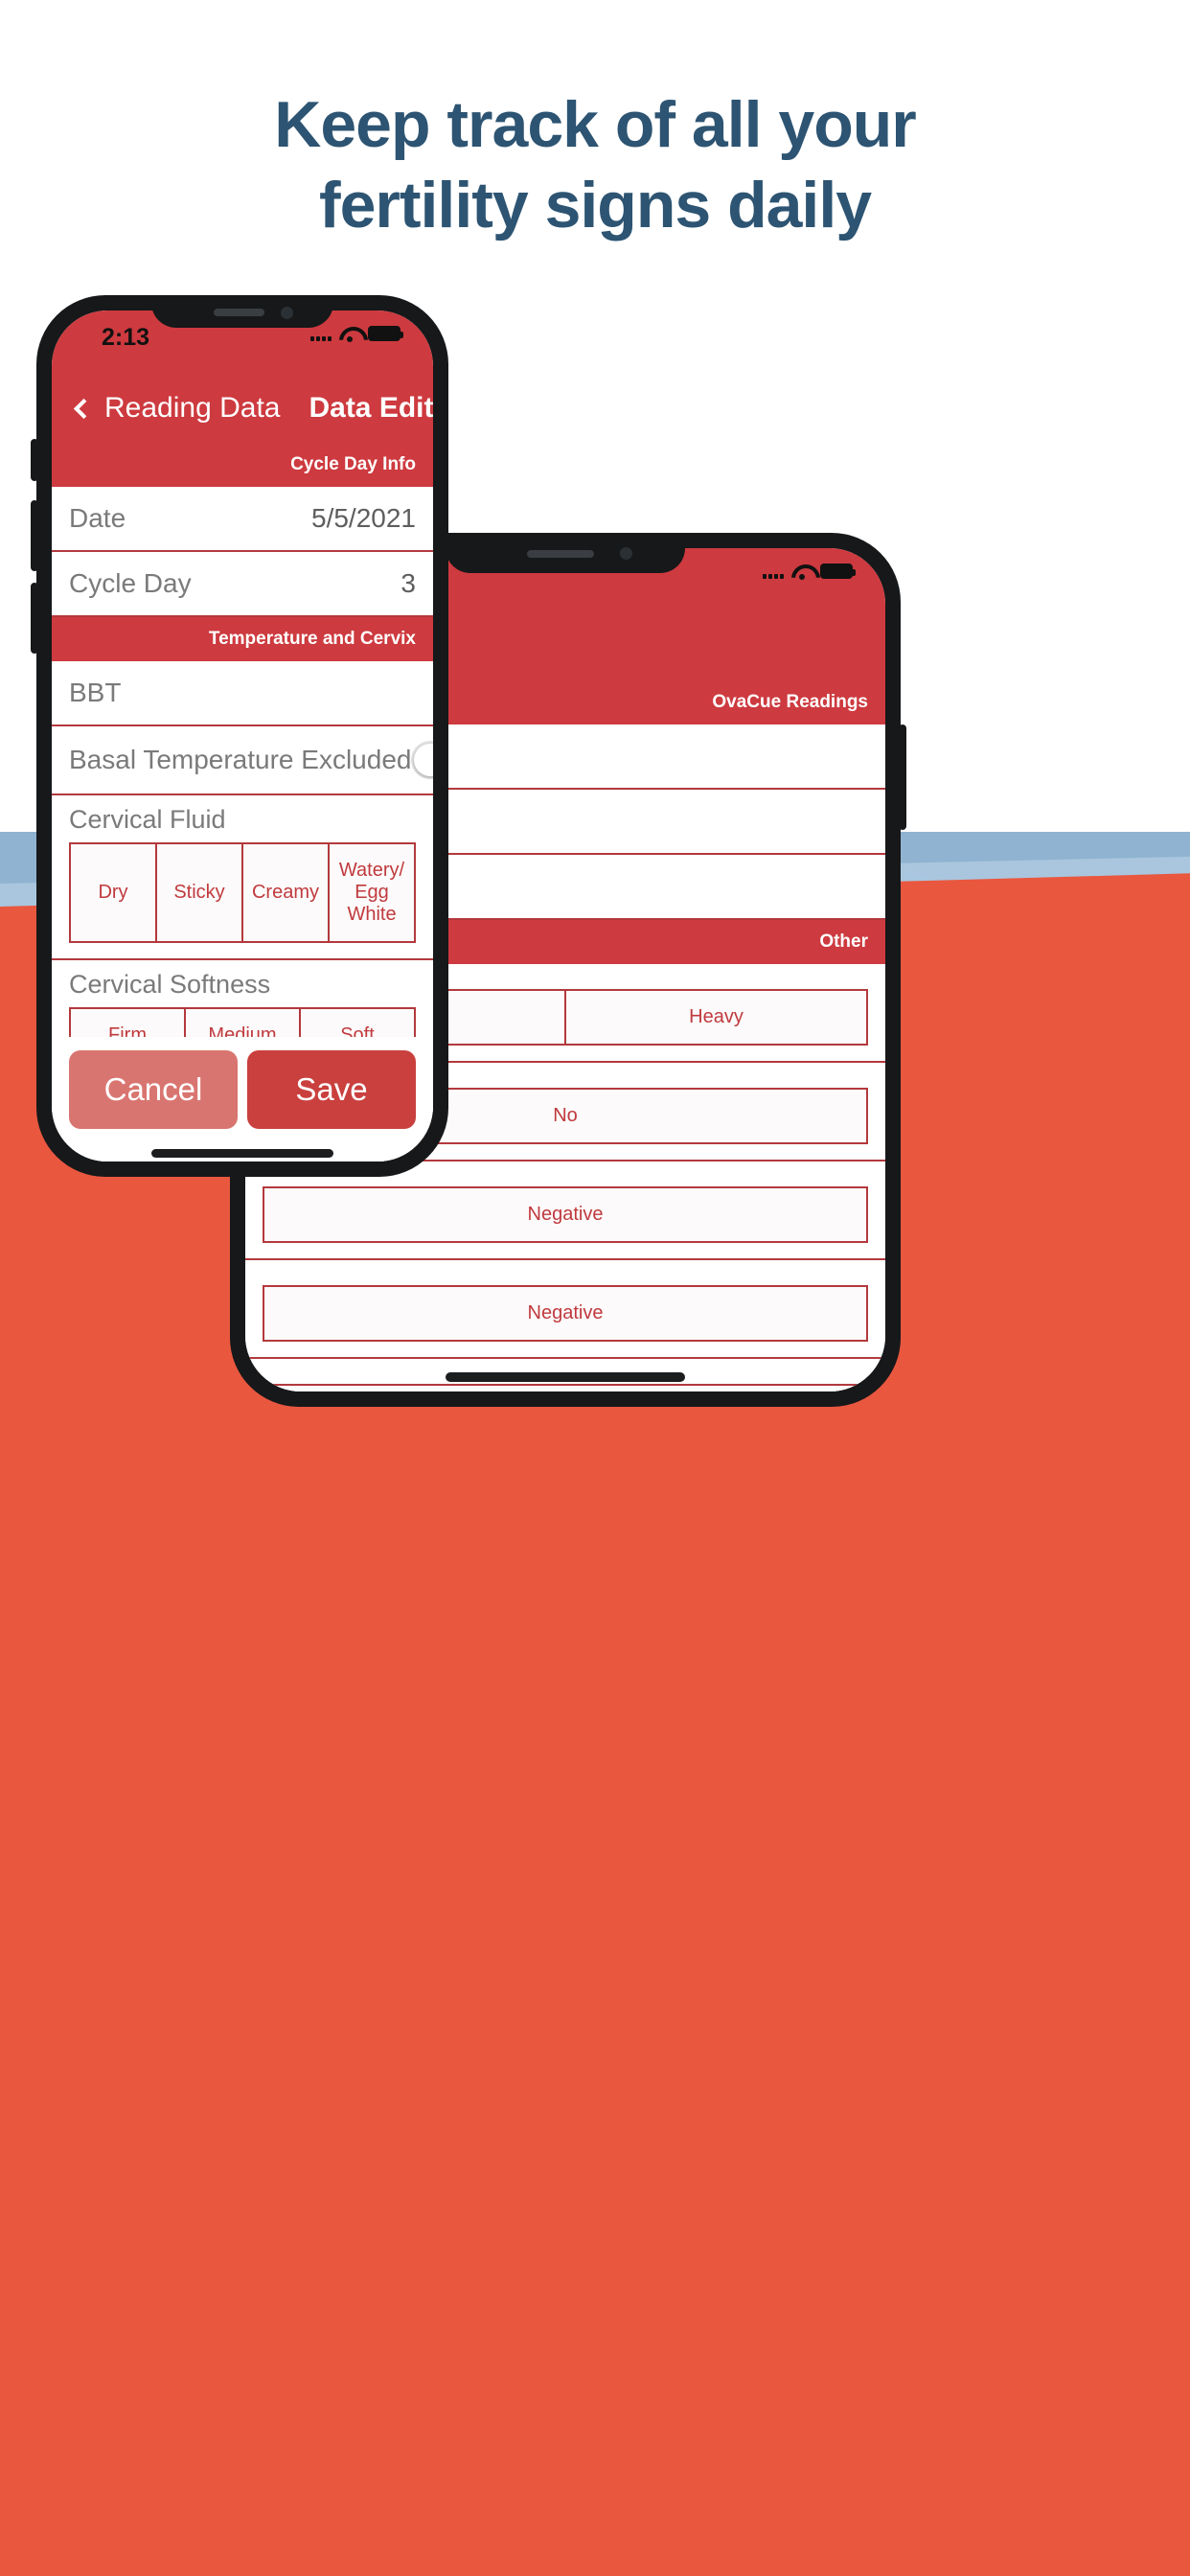  I want to click on back-button-label: Reading Data, so click(192, 408).